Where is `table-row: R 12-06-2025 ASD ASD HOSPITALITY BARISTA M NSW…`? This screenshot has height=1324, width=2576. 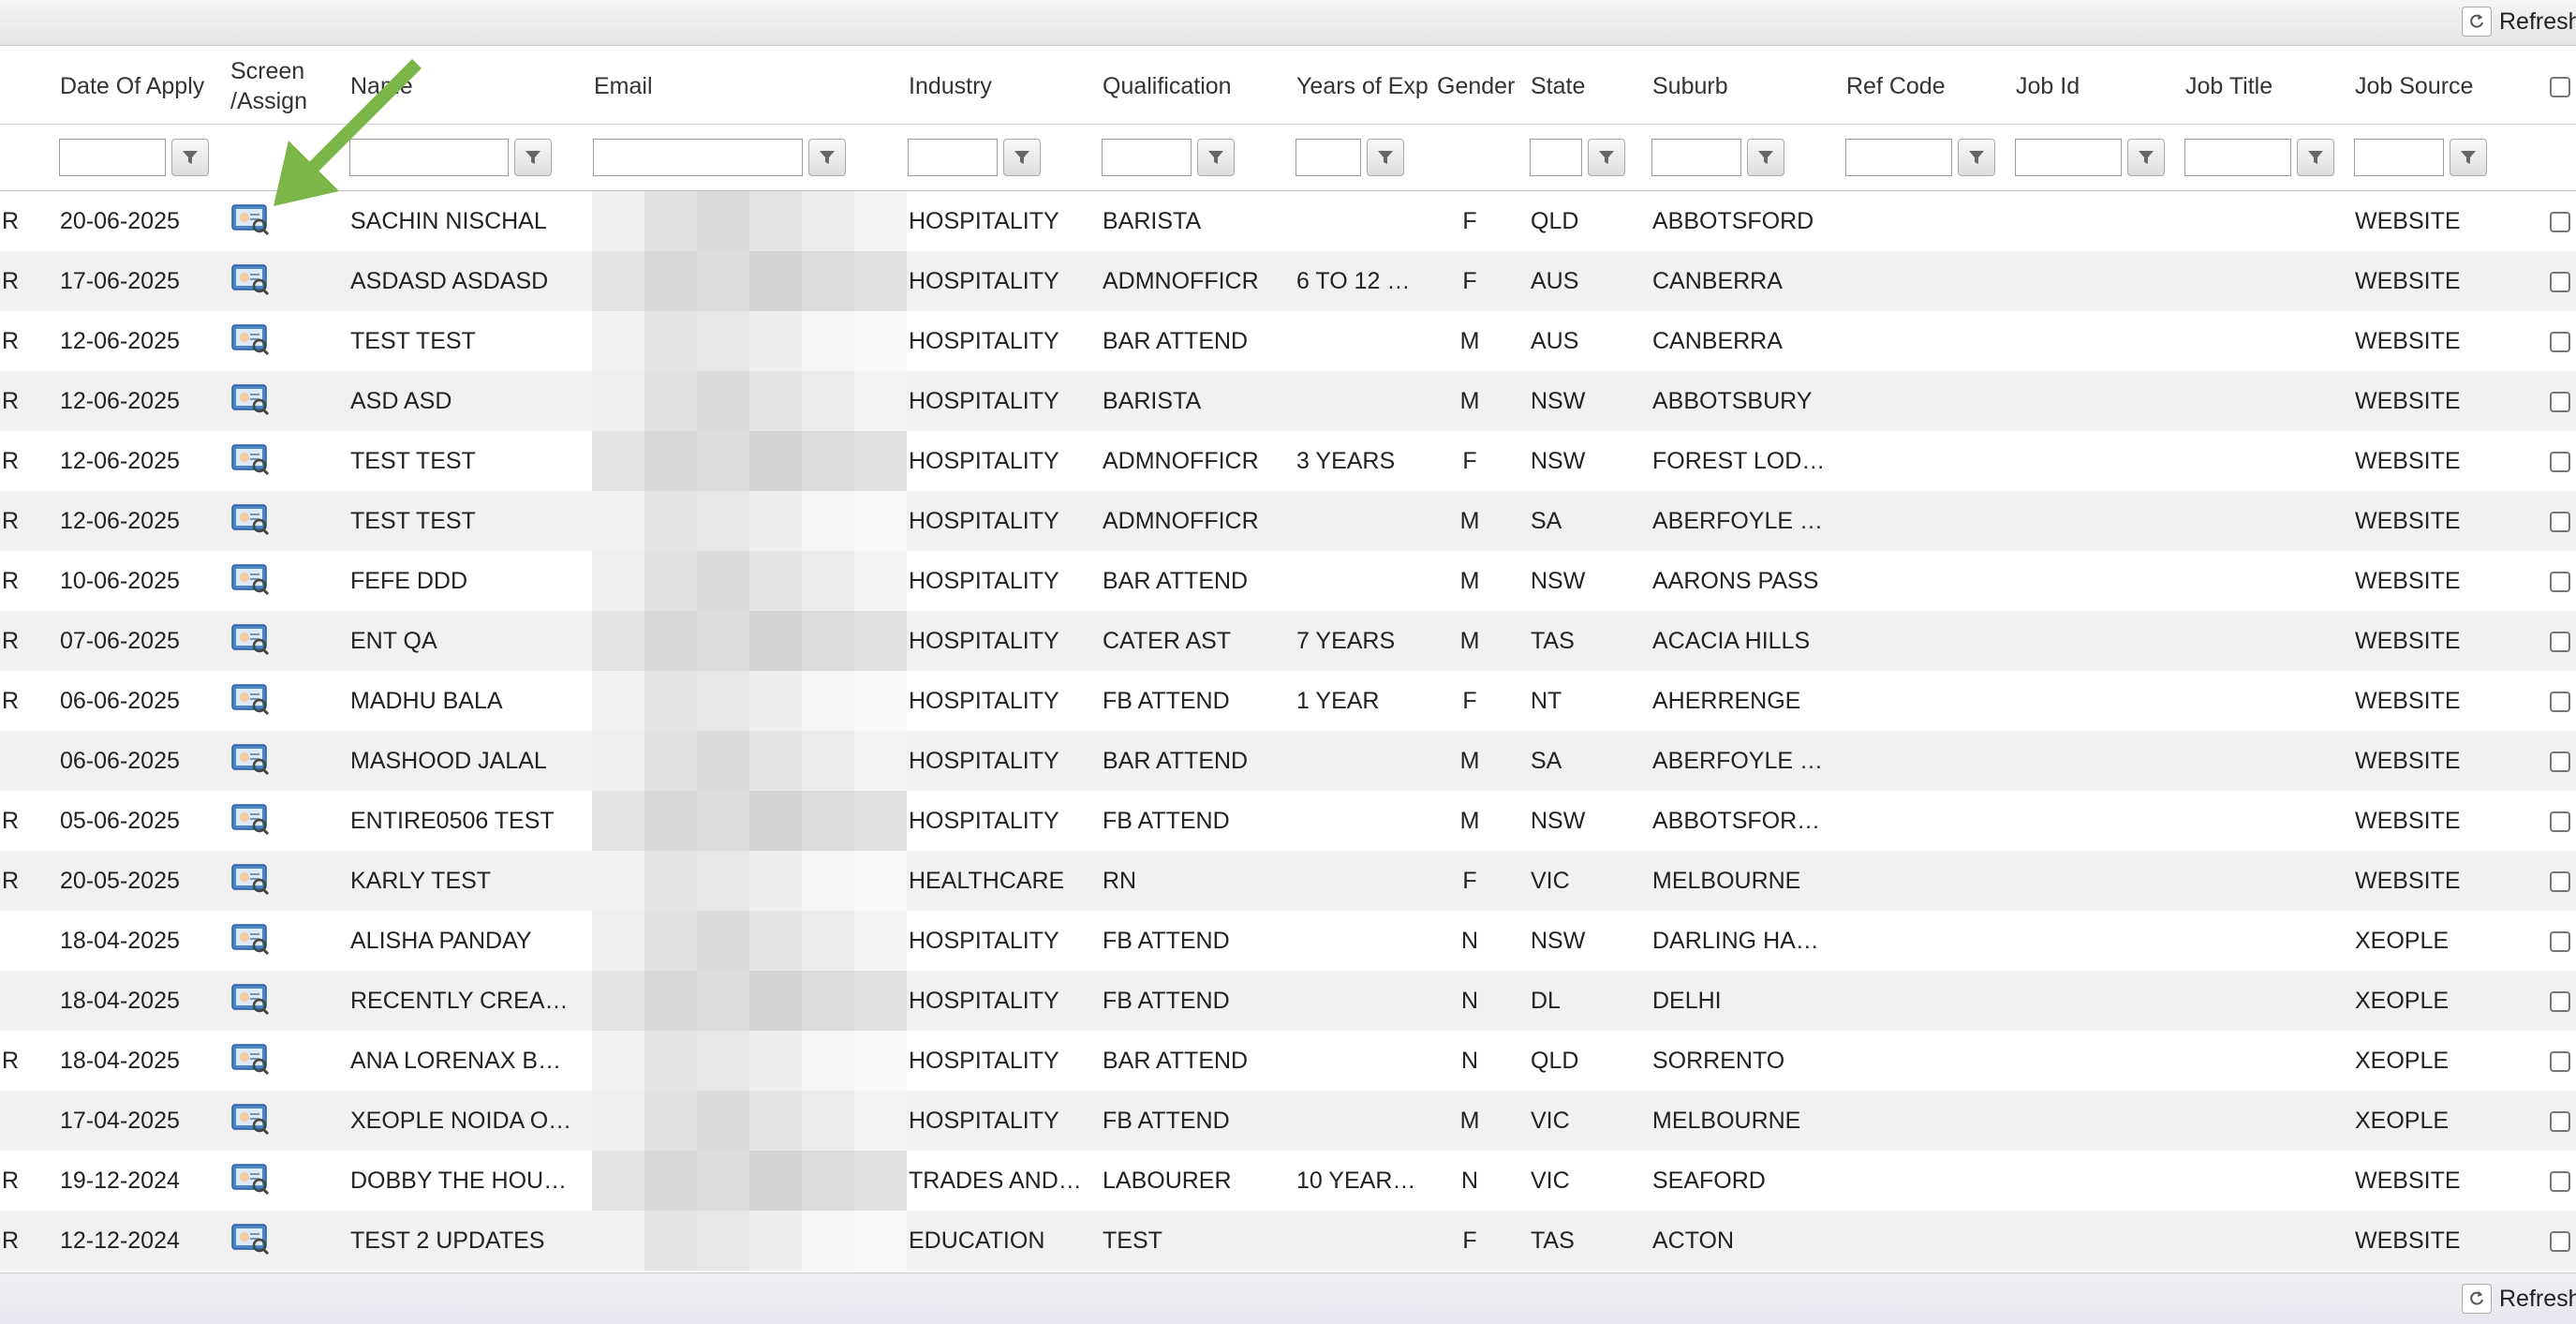
table-row: R 12-06-2025 ASD ASD HOSPITALITY BARISTA M NSW… is located at coordinates (1288, 401).